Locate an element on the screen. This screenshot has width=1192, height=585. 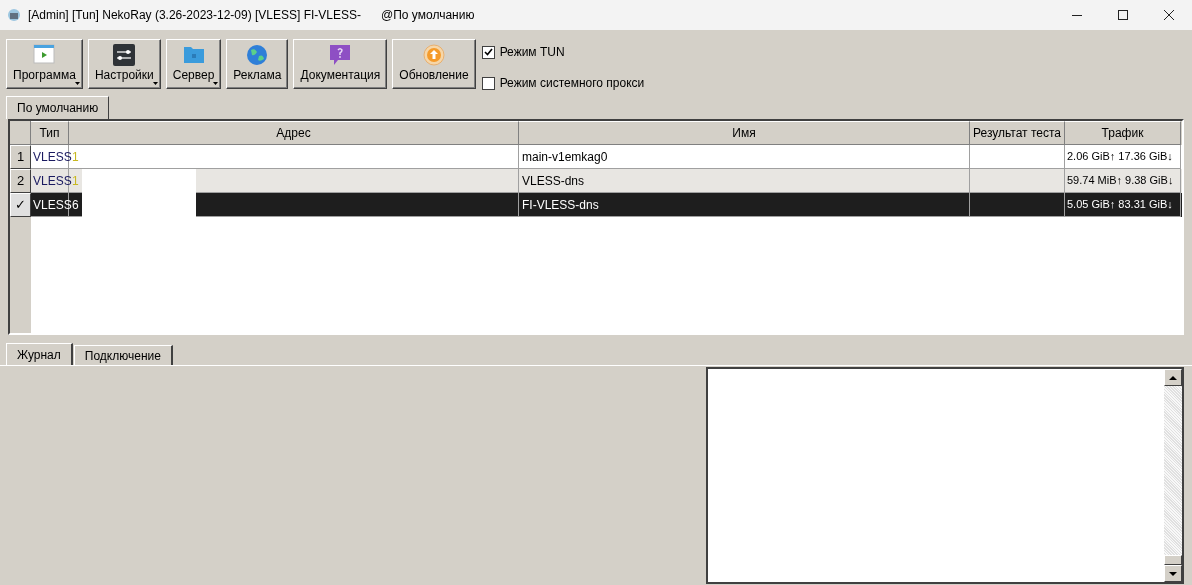
maximize-icon is located at coordinates (1123, 15).